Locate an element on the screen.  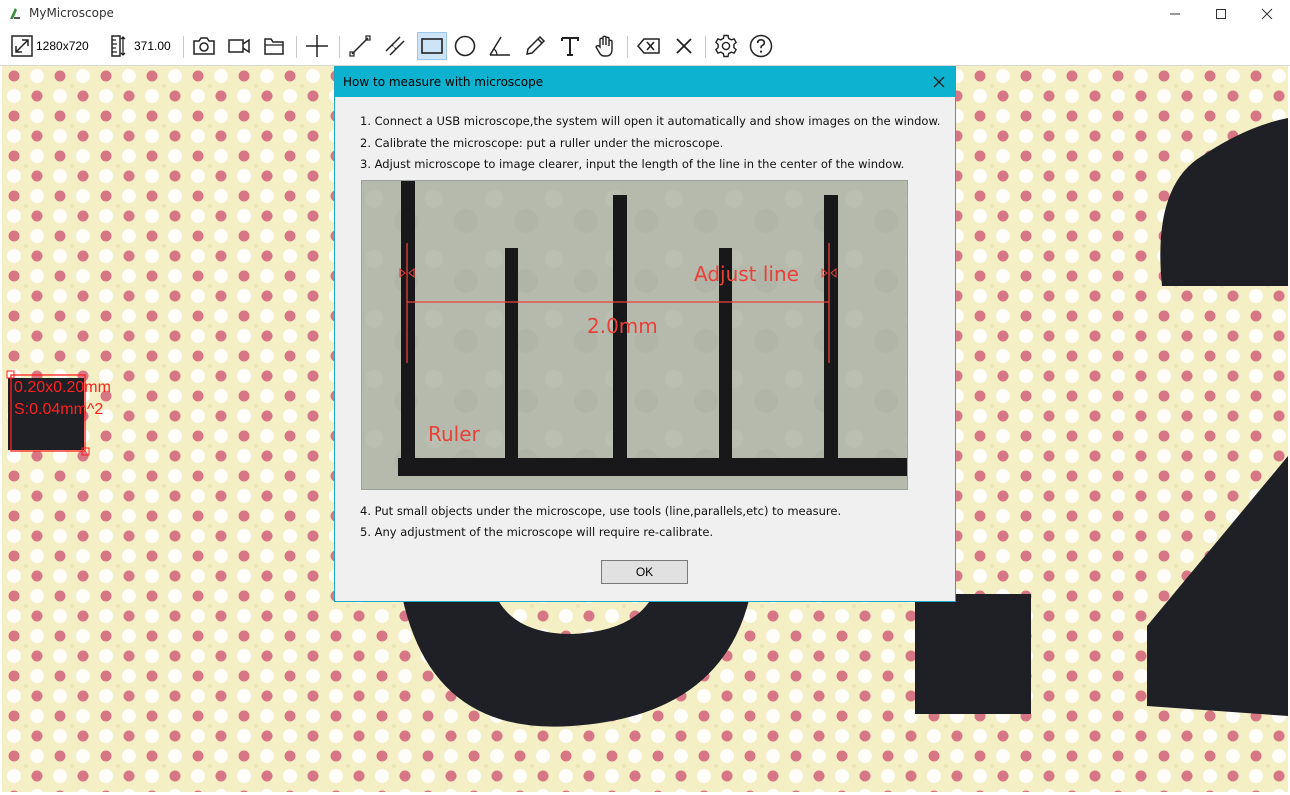
dialog-close-button is located at coordinates (939, 82).